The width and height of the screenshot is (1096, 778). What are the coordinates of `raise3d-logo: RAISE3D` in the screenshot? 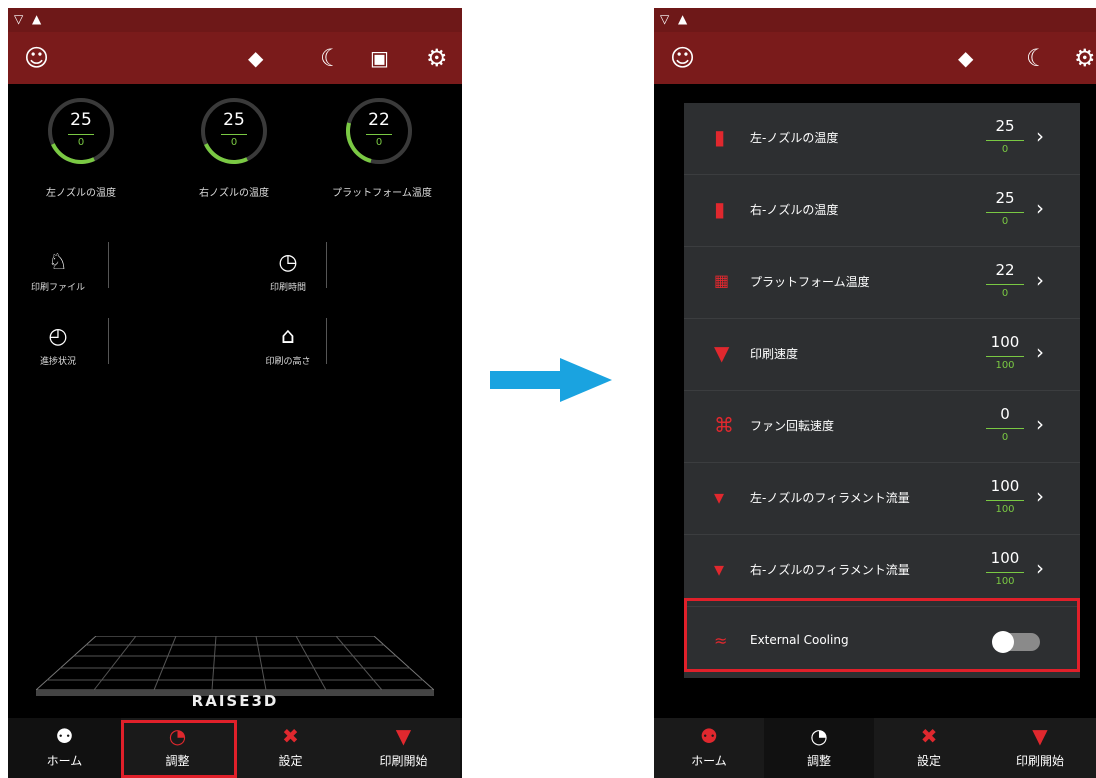 It's located at (235, 701).